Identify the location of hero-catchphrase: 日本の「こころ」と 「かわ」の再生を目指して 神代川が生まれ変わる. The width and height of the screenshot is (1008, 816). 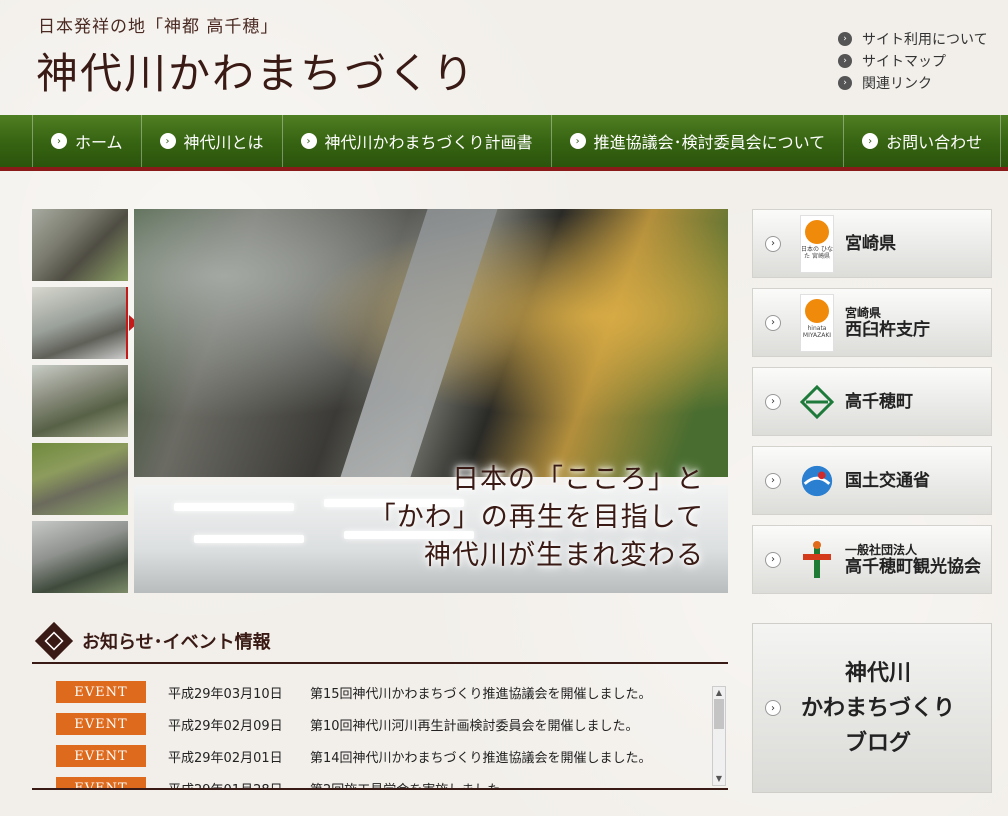
(536, 518).